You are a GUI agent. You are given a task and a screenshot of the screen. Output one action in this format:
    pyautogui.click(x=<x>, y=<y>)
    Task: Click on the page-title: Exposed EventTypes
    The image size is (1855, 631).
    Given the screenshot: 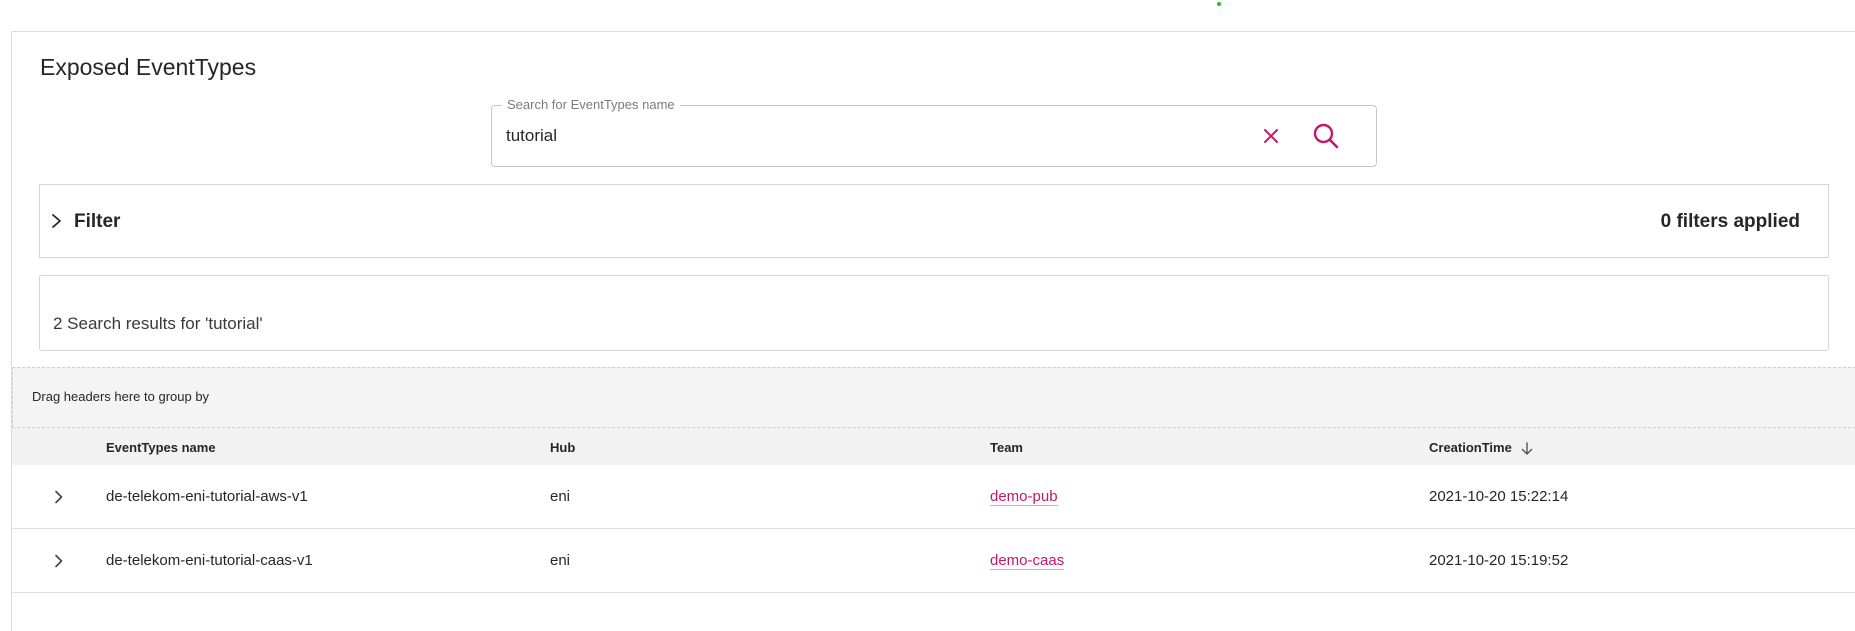 What is the action you would take?
    pyautogui.click(x=148, y=67)
    